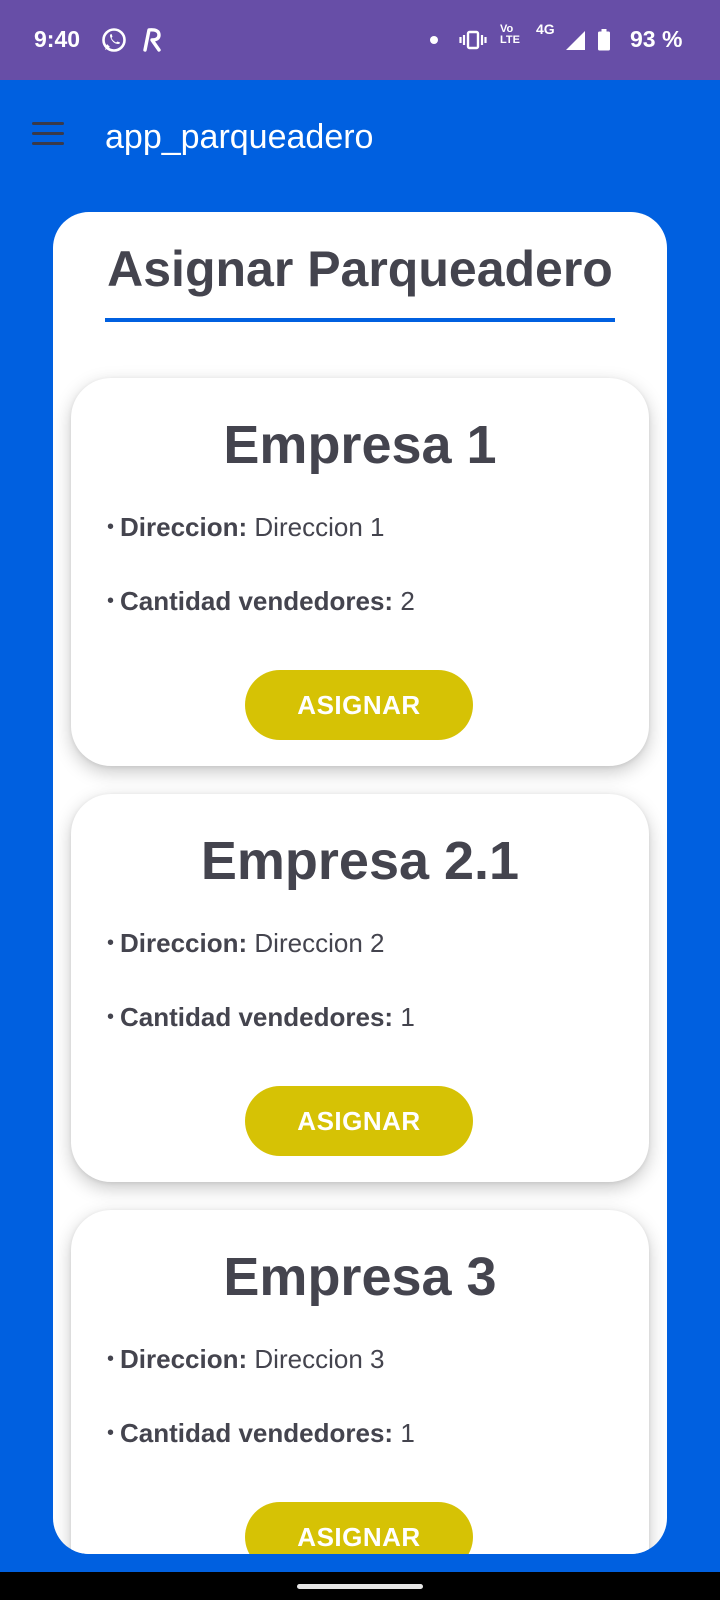 This screenshot has width=720, height=1600. I want to click on volte-icon: Vo LTE, so click(510, 35).